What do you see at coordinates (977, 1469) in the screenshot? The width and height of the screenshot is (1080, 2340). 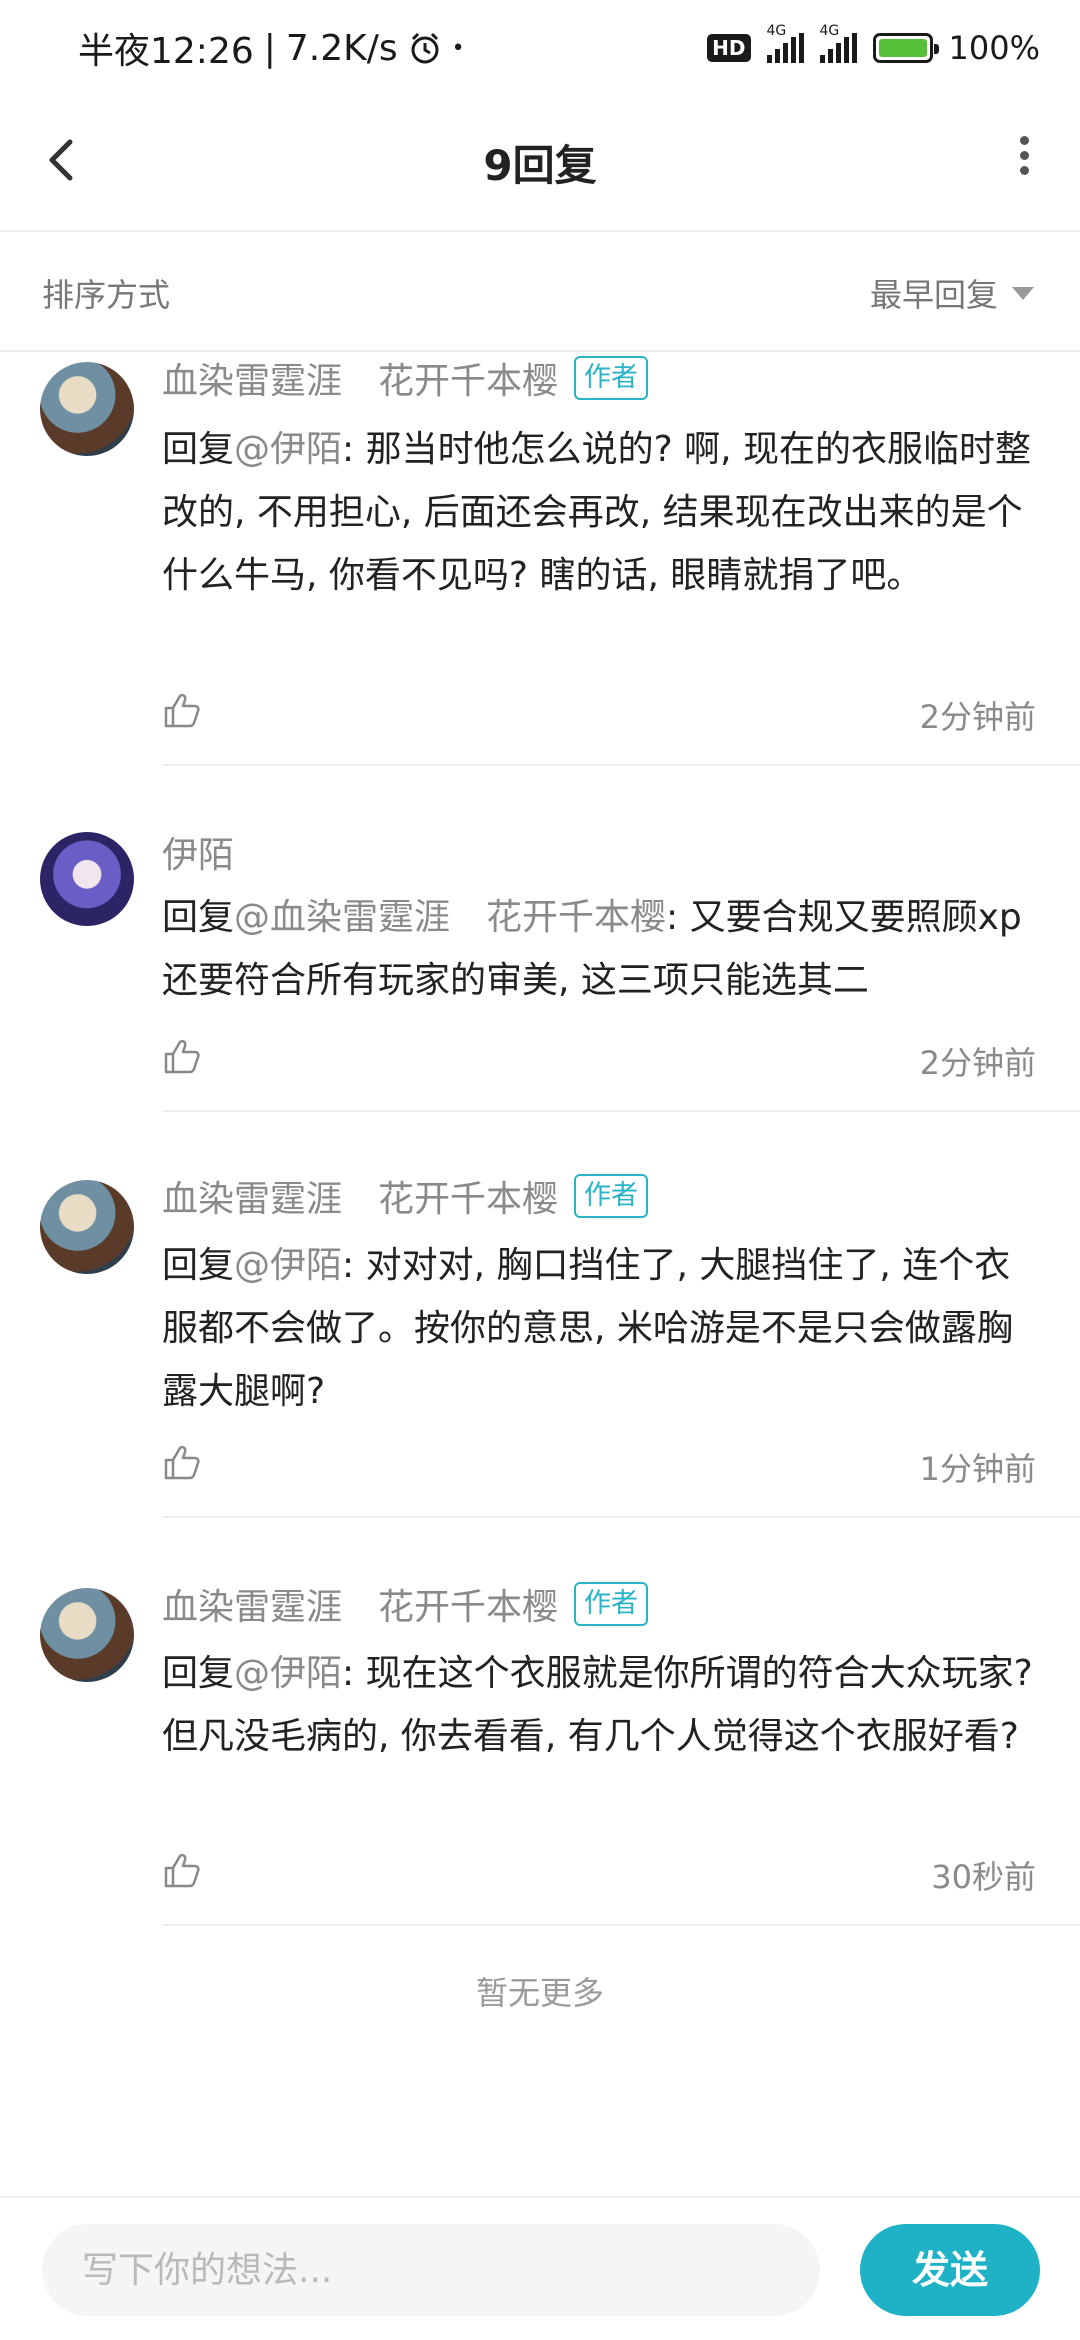 I see `comment-time: 1分钟前` at bounding box center [977, 1469].